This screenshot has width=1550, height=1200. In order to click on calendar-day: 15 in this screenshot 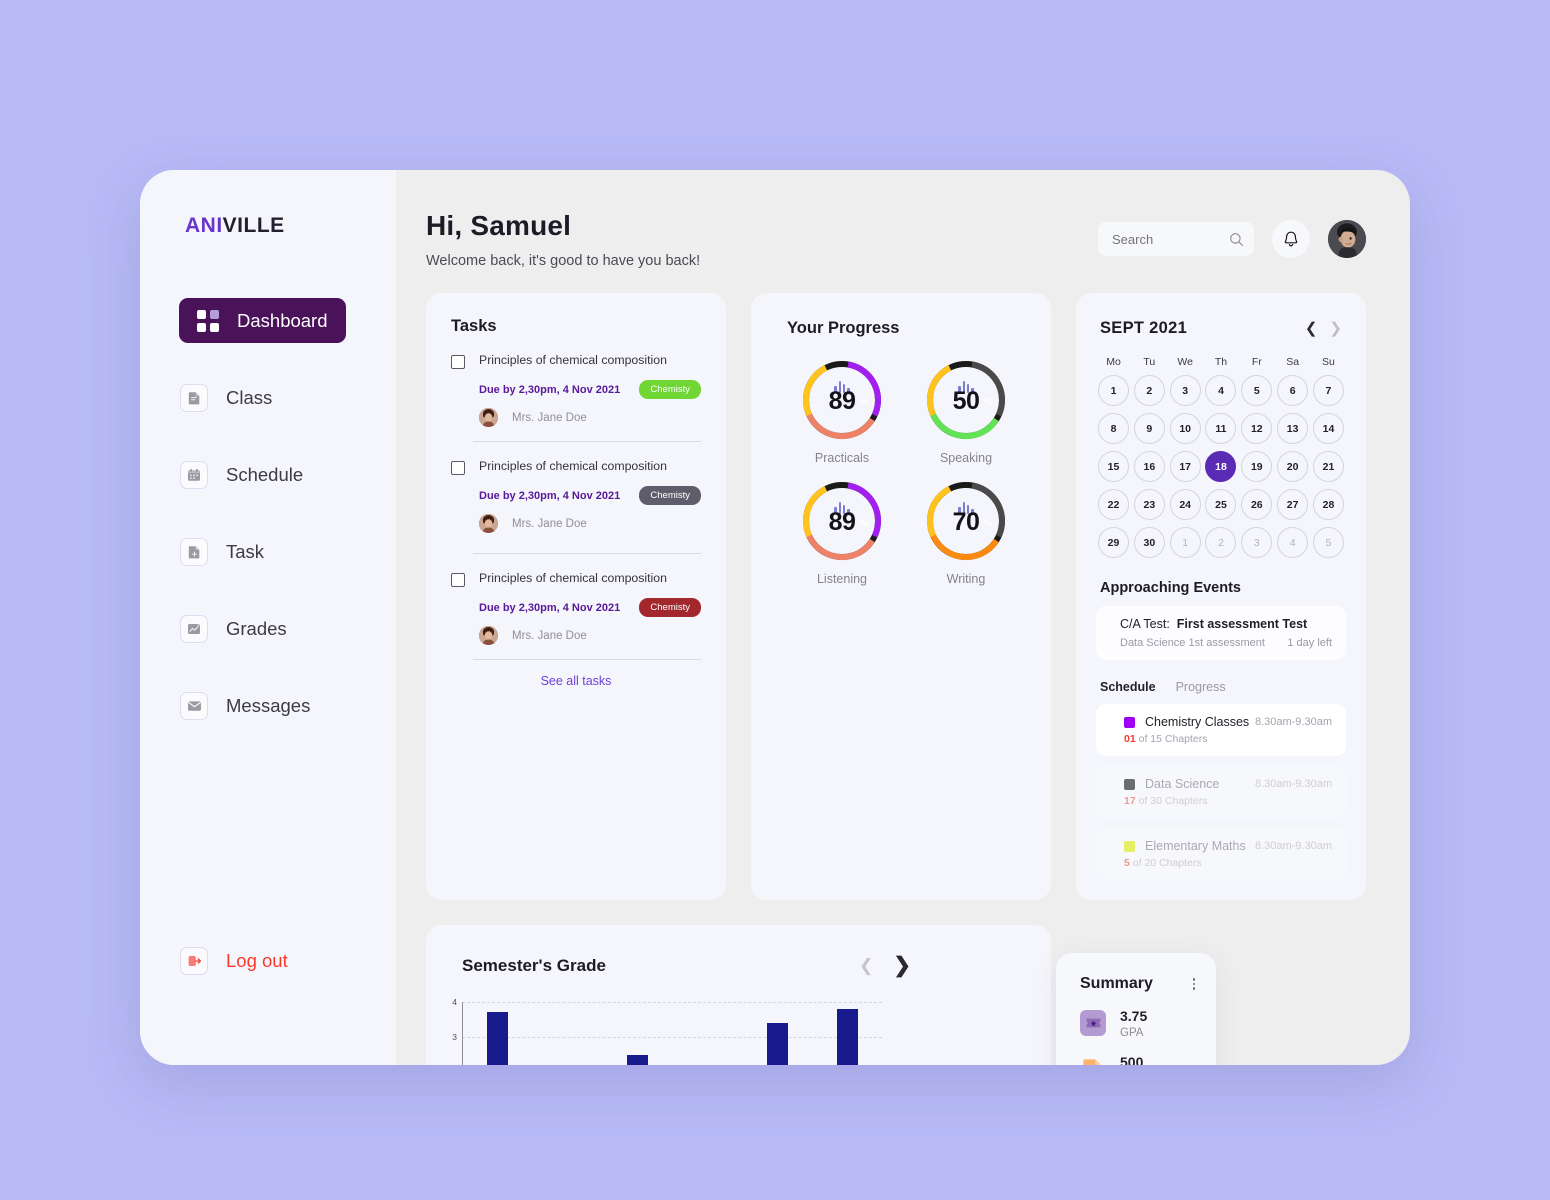, I will do `click(1113, 466)`.